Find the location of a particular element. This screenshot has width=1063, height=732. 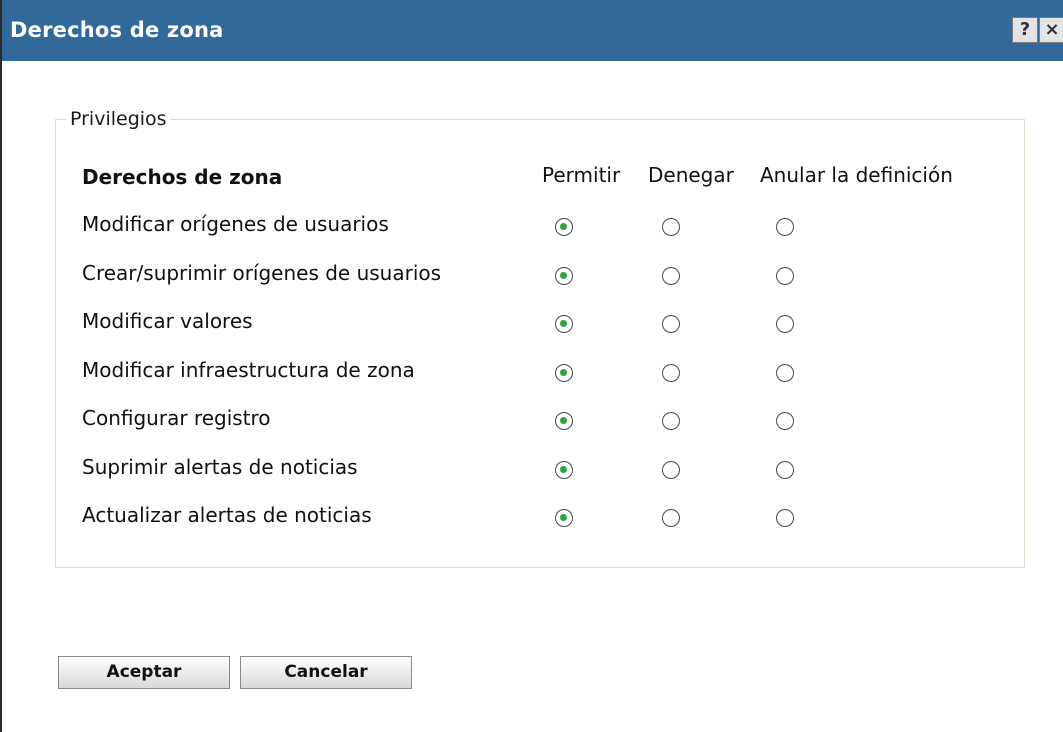

privilege-label: Actualizar alertas de noticias is located at coordinates (227, 515).